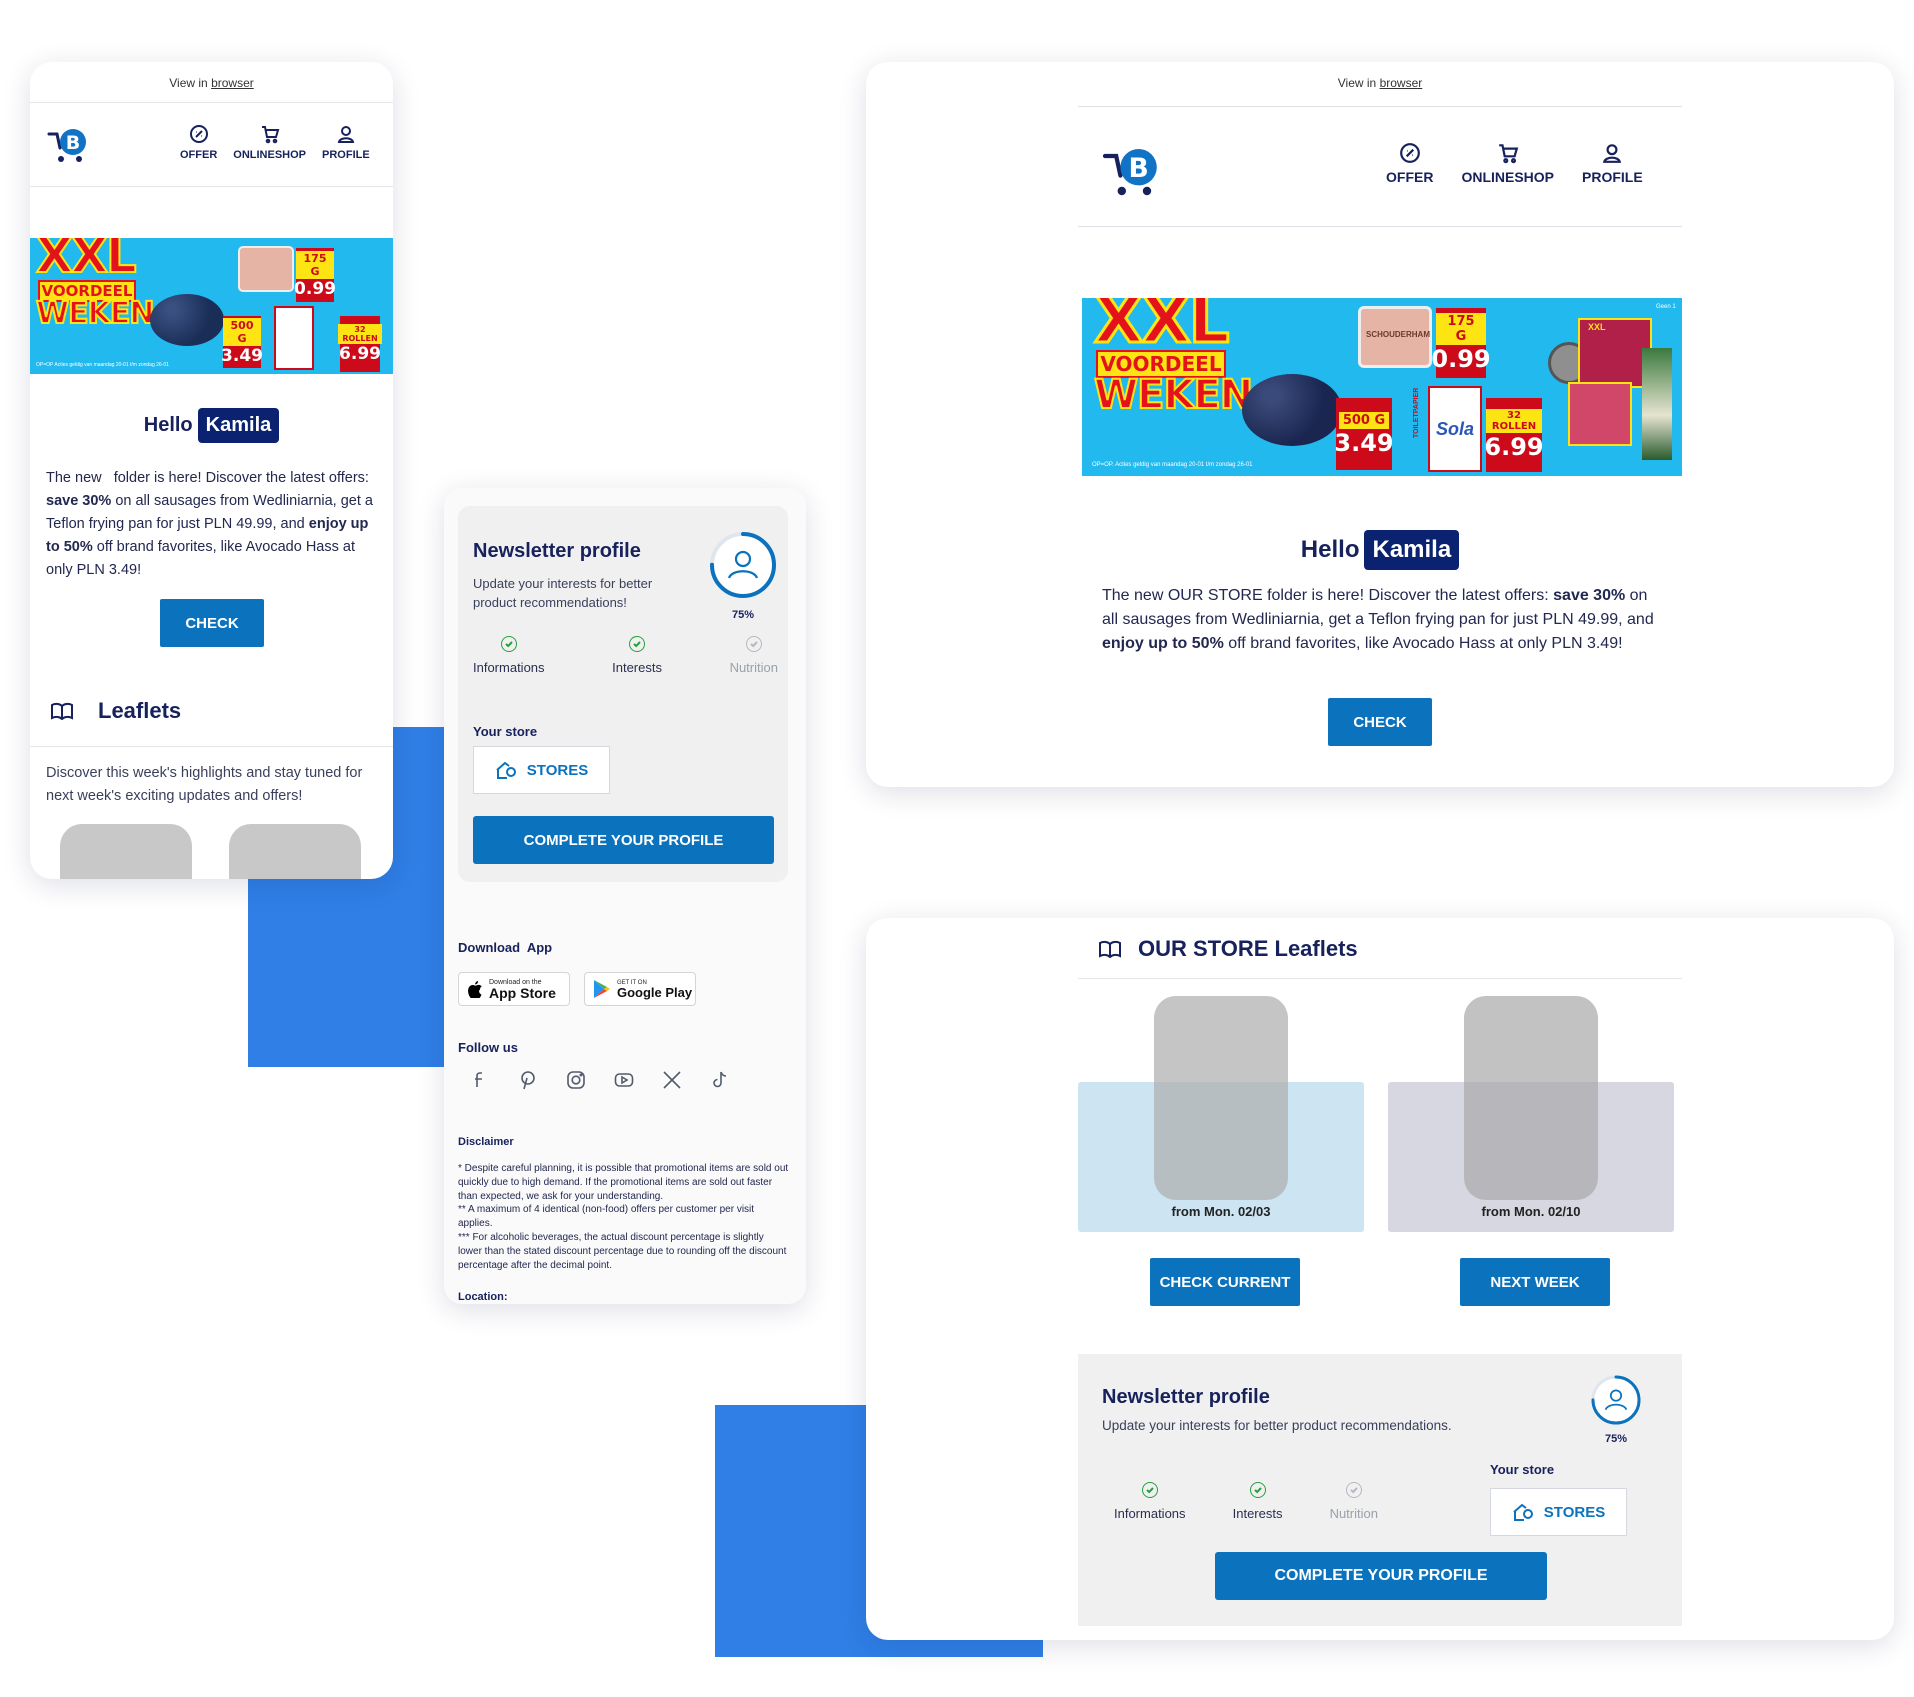 The image size is (1914, 1697). Describe the element at coordinates (211, 102) in the screenshot. I see `header-divider` at that location.